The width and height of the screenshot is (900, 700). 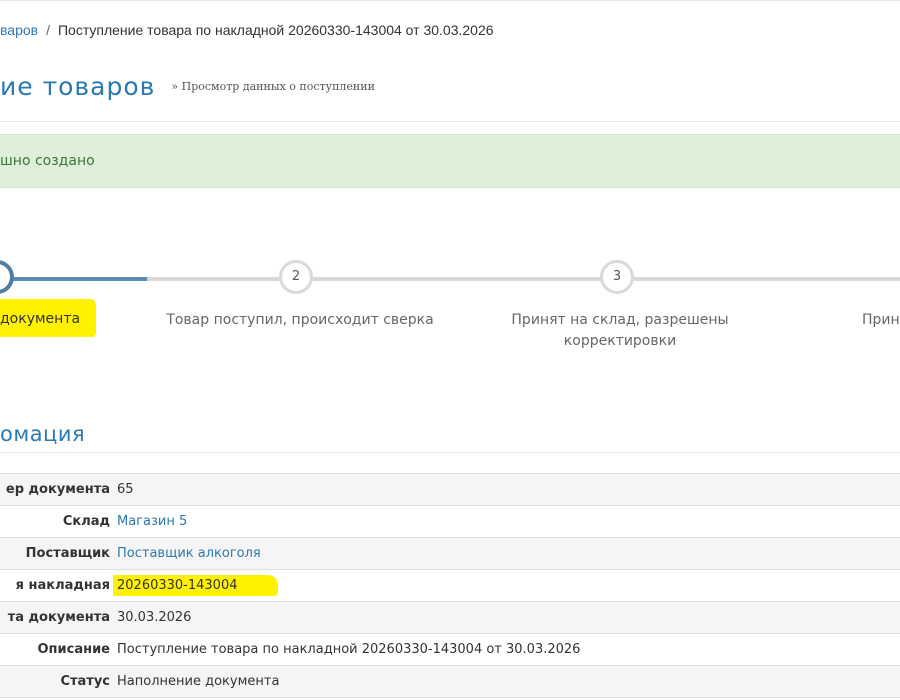 I want to click on title-divider, so click(x=450, y=121).